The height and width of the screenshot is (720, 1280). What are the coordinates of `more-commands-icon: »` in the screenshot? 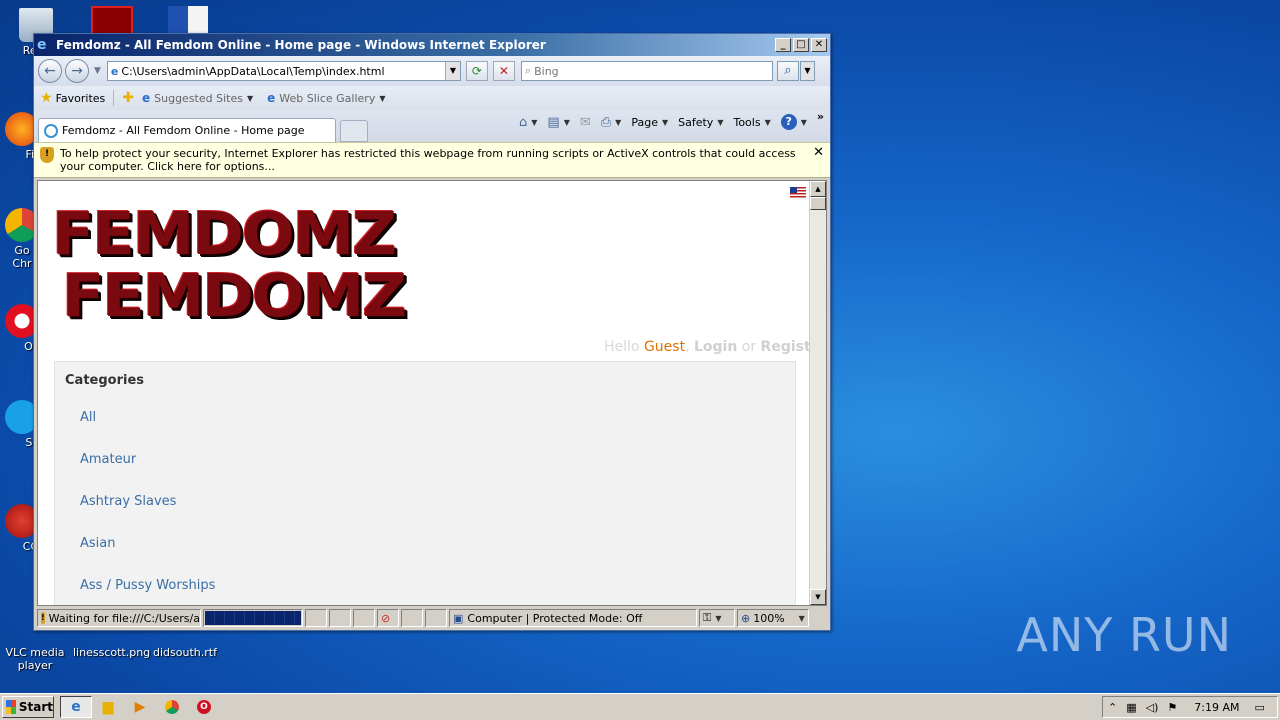 It's located at (820, 116).